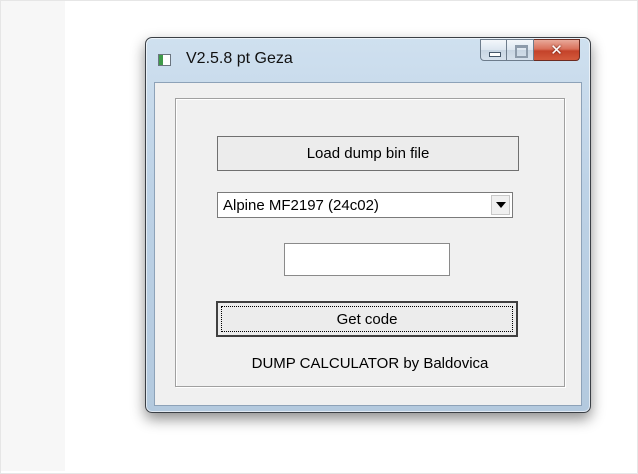 The height and width of the screenshot is (474, 638). I want to click on get-code-button-label: Get code, so click(367, 319).